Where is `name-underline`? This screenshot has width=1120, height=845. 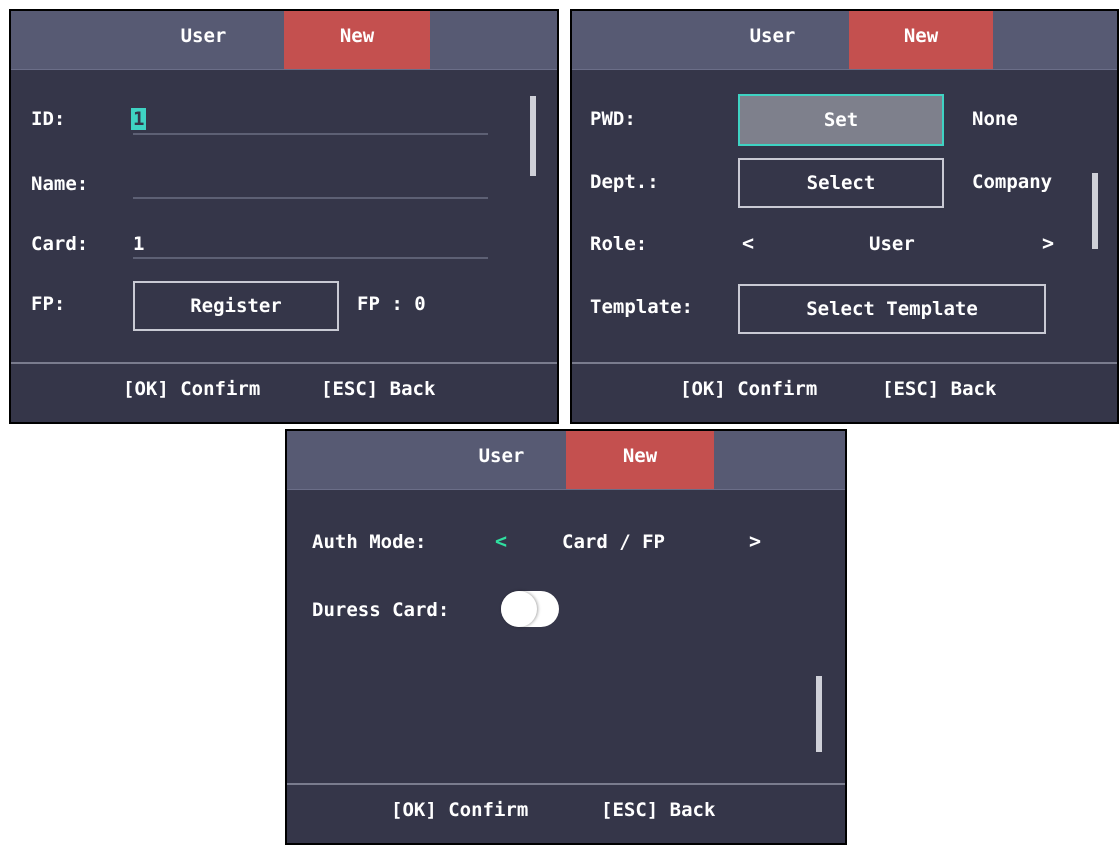 name-underline is located at coordinates (310, 198).